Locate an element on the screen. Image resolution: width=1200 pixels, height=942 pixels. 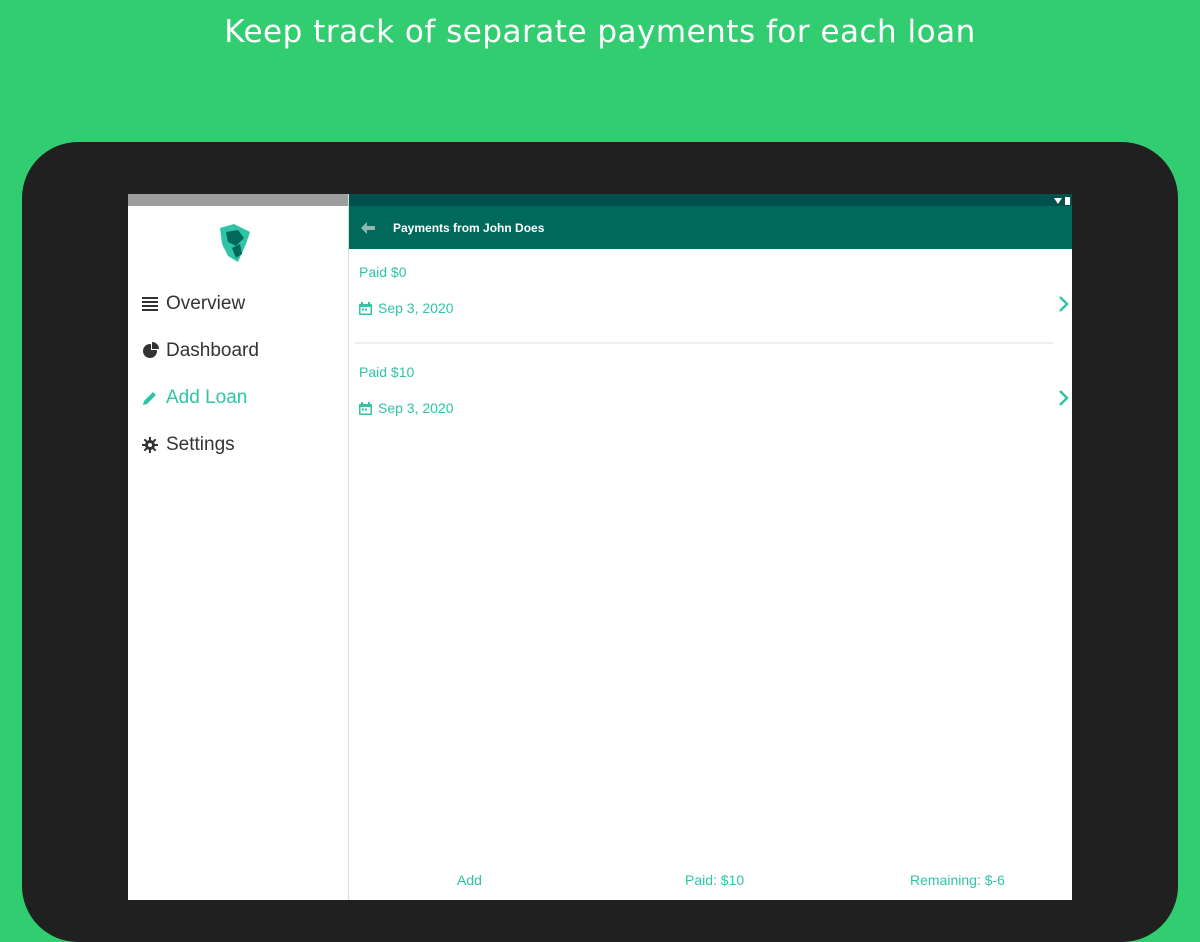
add-payment-button: Add is located at coordinates (469, 880).